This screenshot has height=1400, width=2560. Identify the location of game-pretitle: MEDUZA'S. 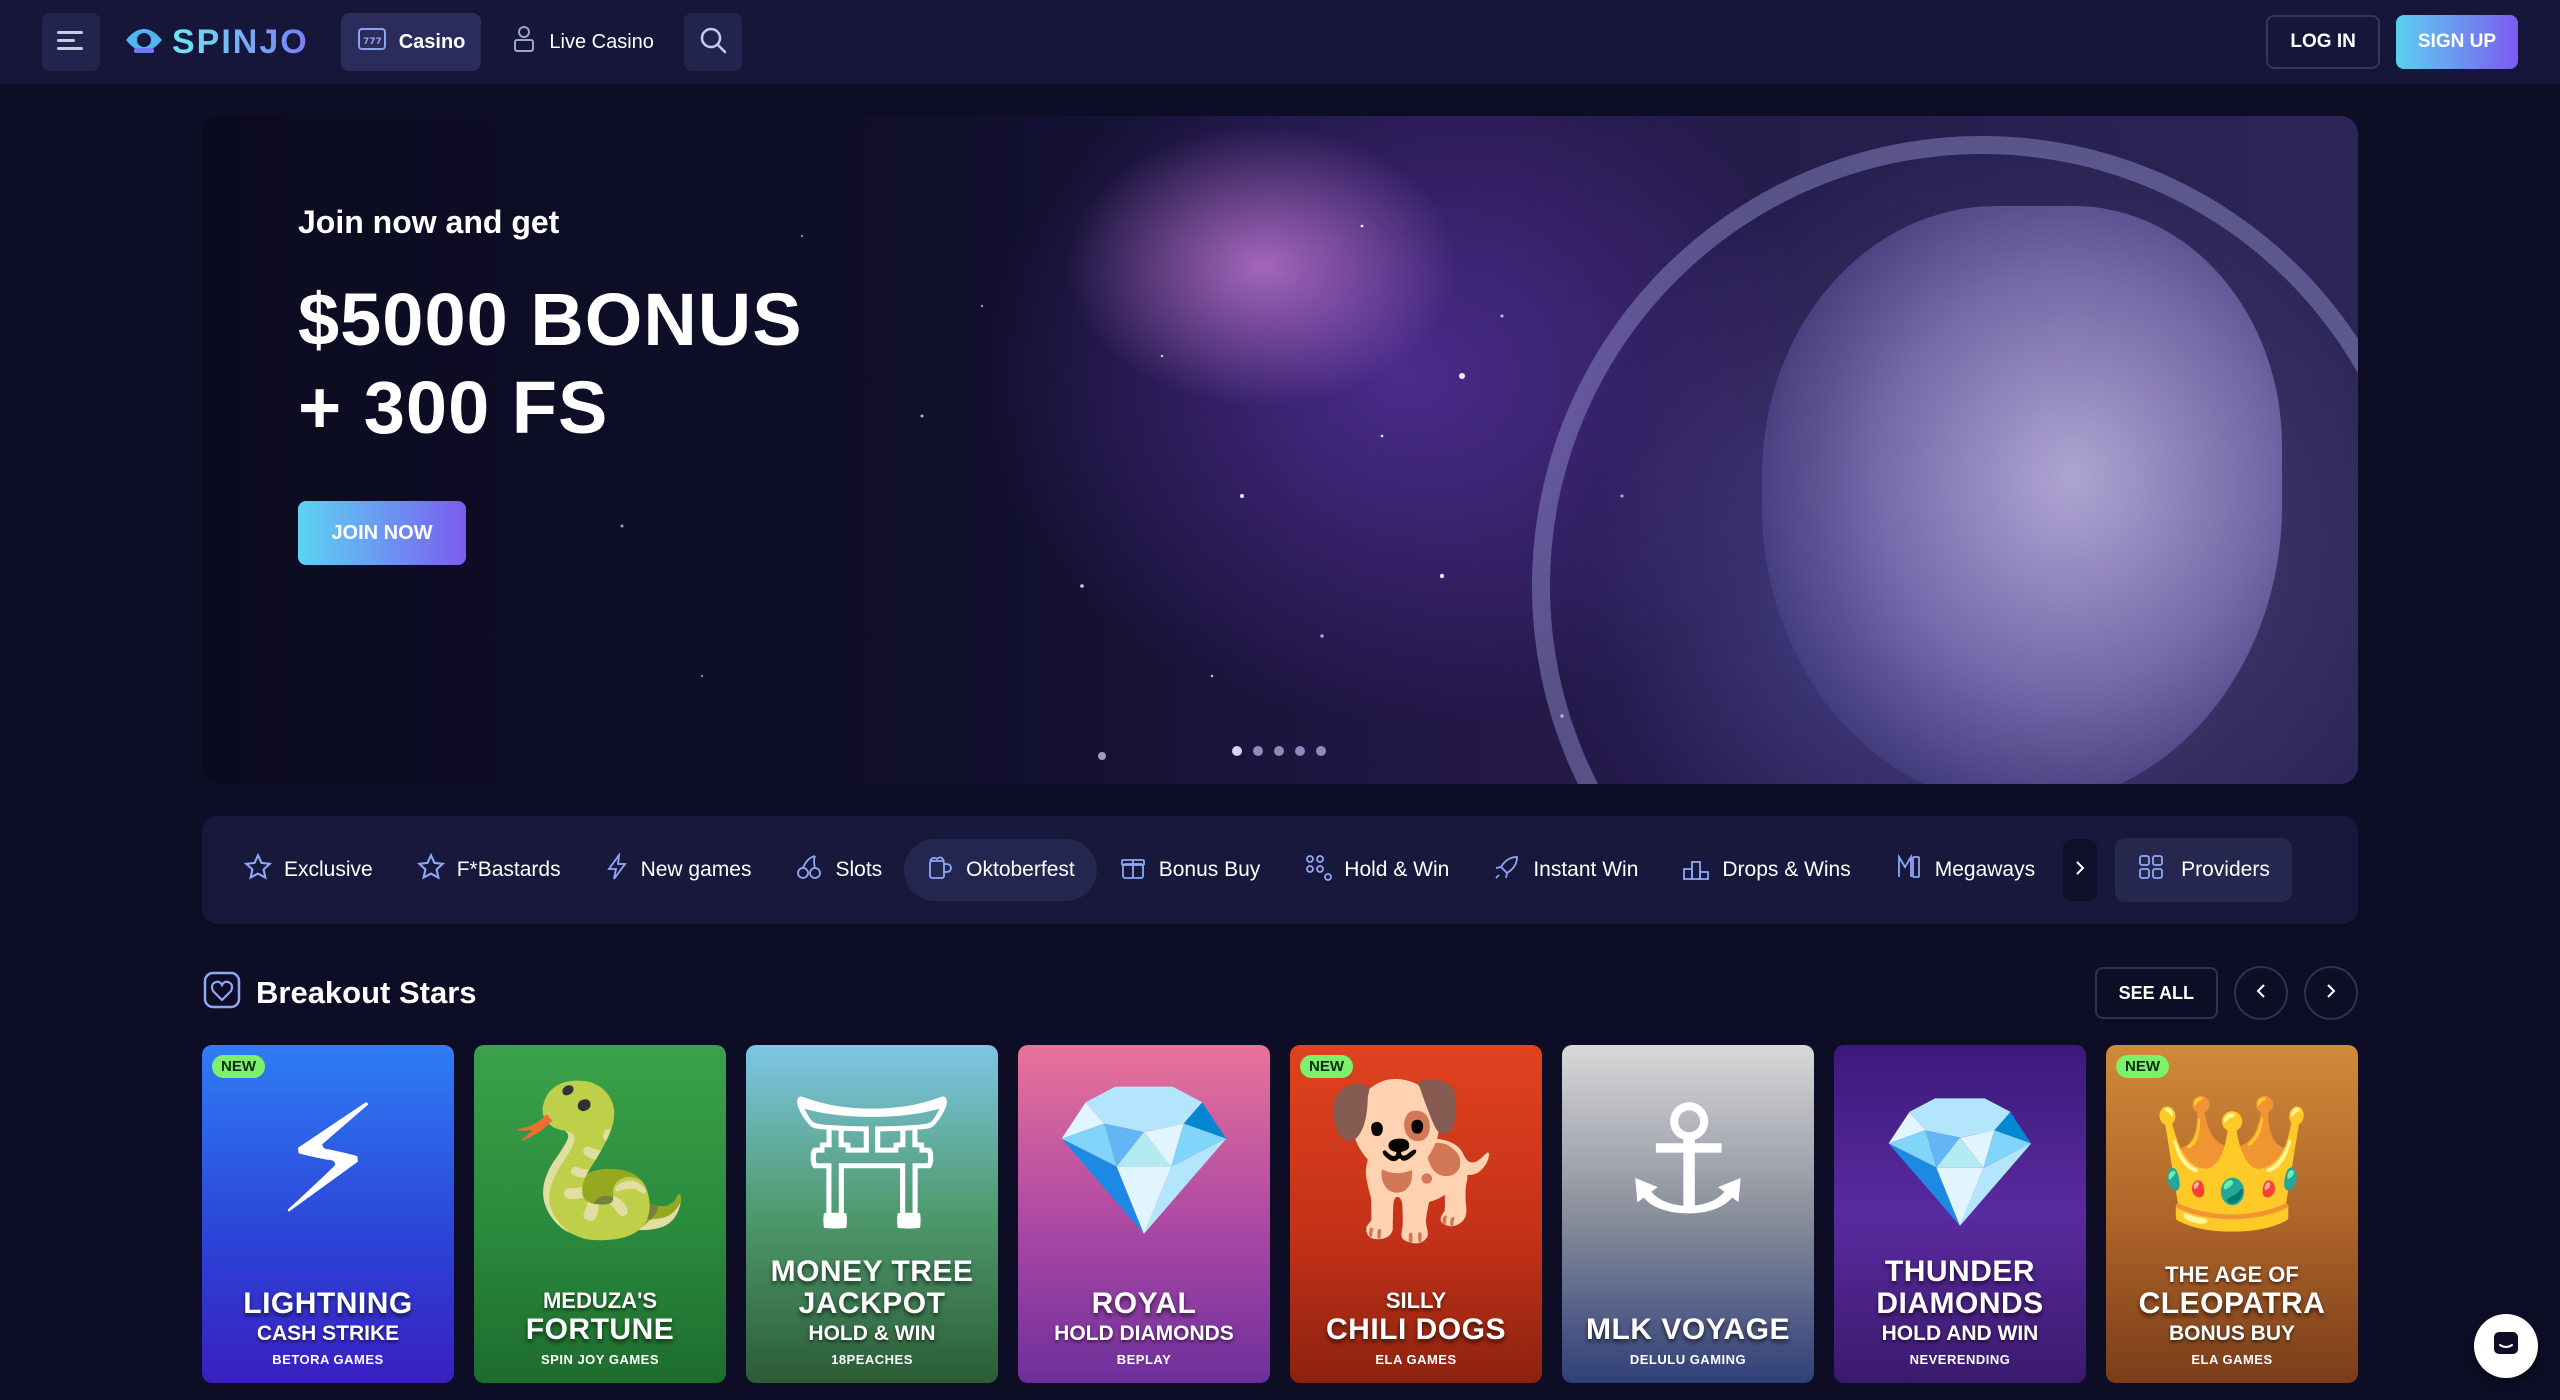
(599, 1300).